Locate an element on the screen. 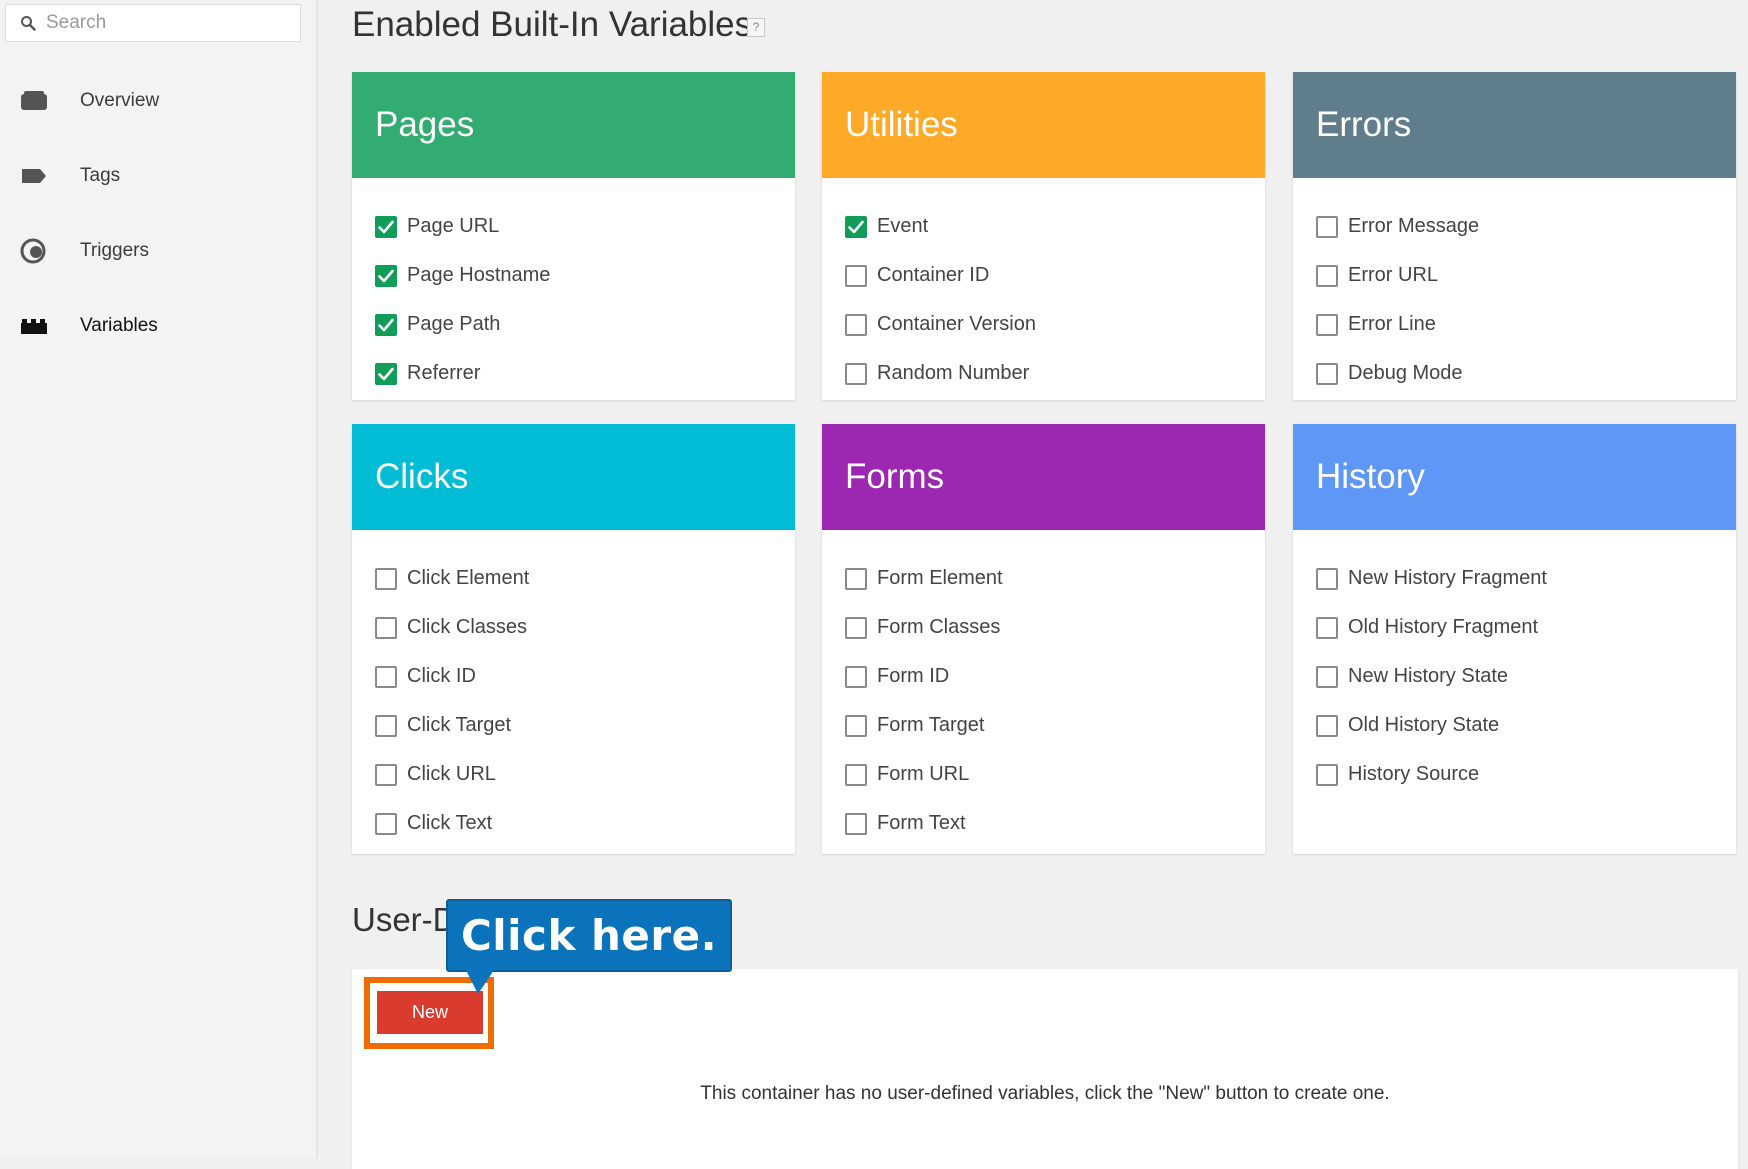 The image size is (1748, 1169). variable-checkbox-row: Form URL is located at coordinates (1043, 774).